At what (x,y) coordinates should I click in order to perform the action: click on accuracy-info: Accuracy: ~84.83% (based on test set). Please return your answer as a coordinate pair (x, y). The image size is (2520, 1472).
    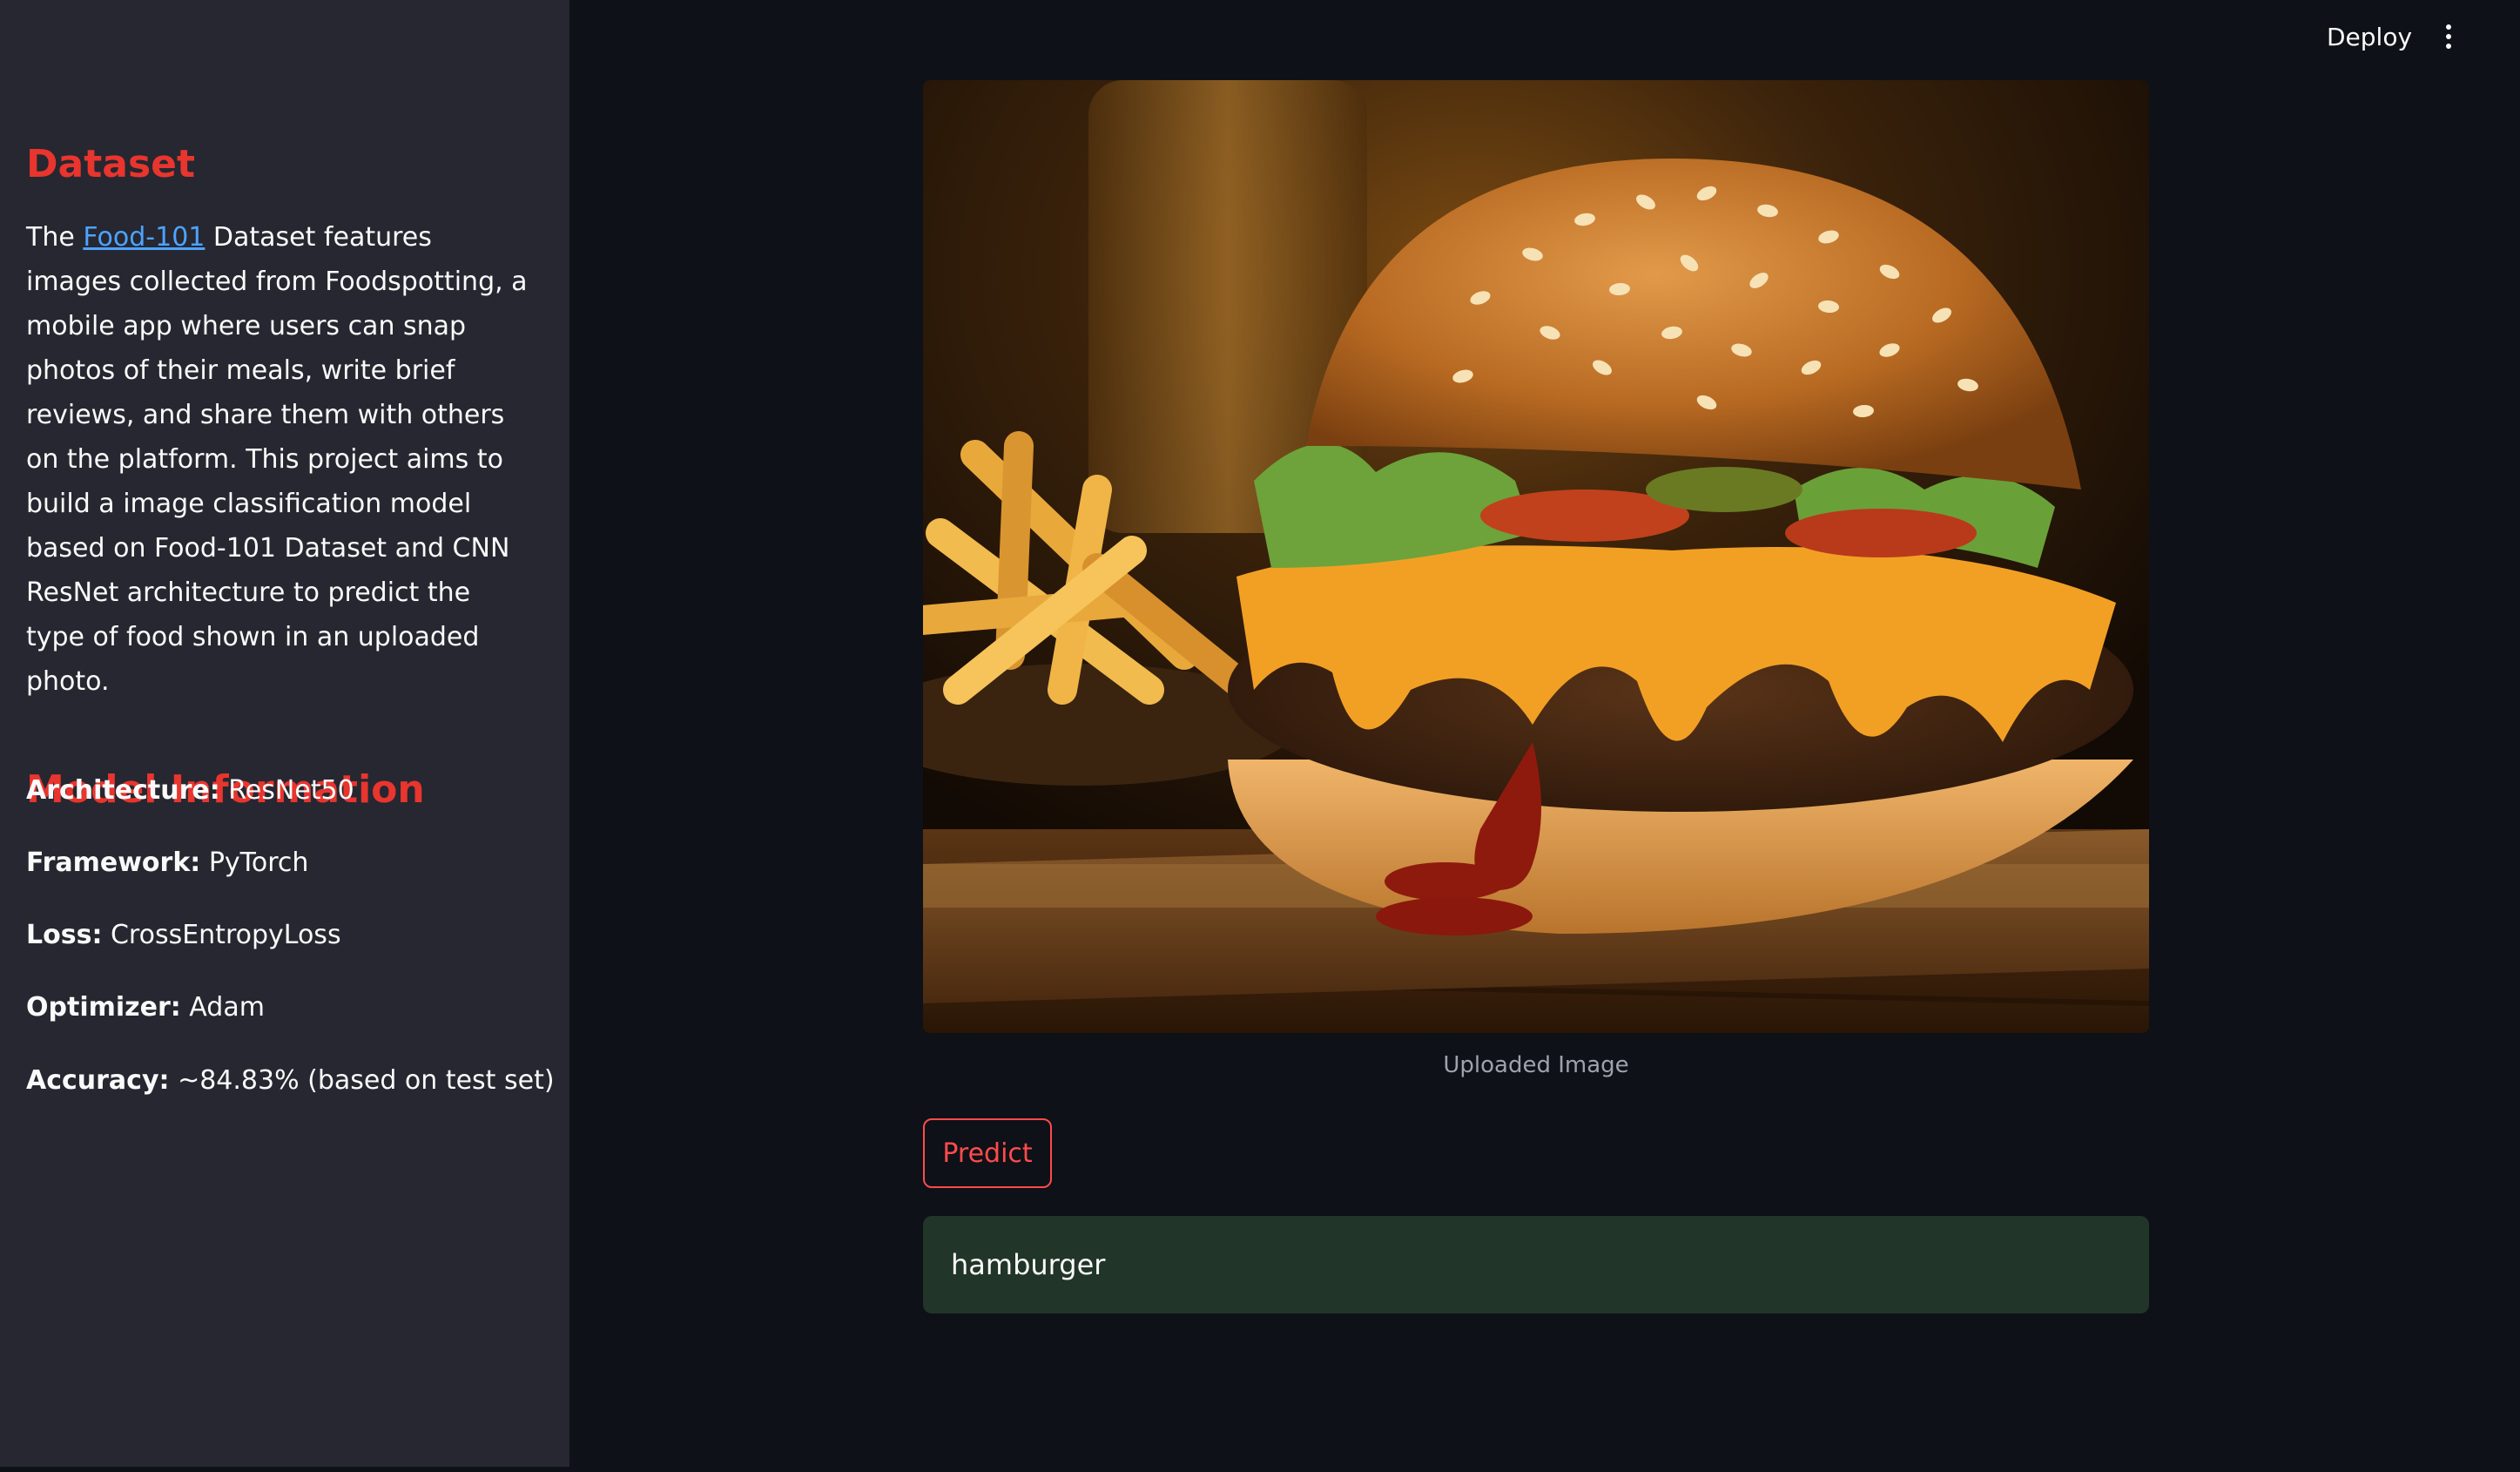
    Looking at the image, I should click on (290, 1080).